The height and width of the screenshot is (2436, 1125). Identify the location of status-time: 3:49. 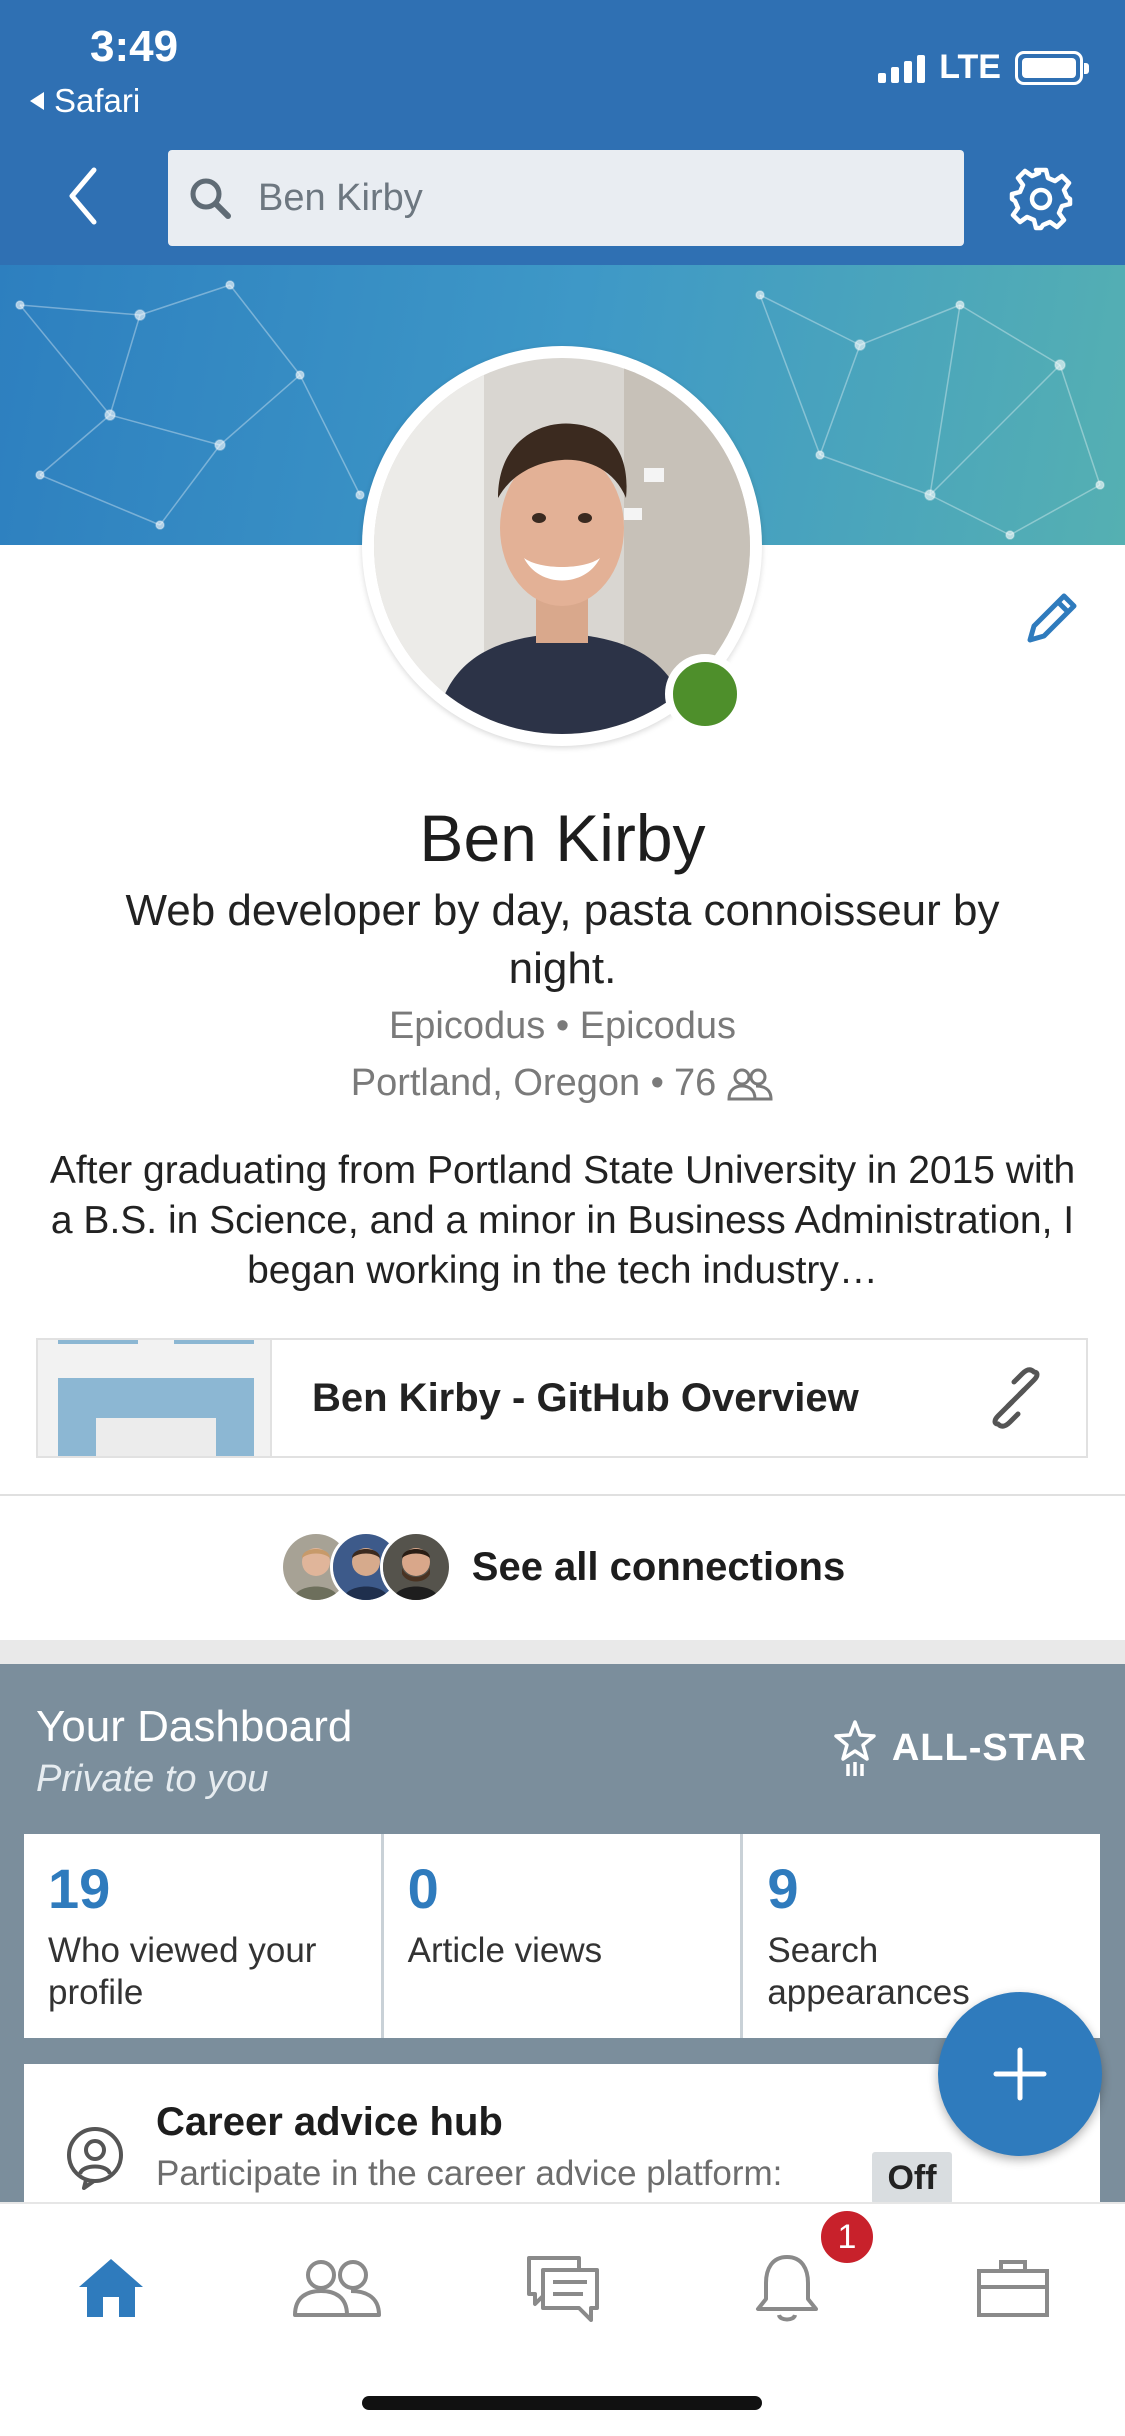
(134, 46).